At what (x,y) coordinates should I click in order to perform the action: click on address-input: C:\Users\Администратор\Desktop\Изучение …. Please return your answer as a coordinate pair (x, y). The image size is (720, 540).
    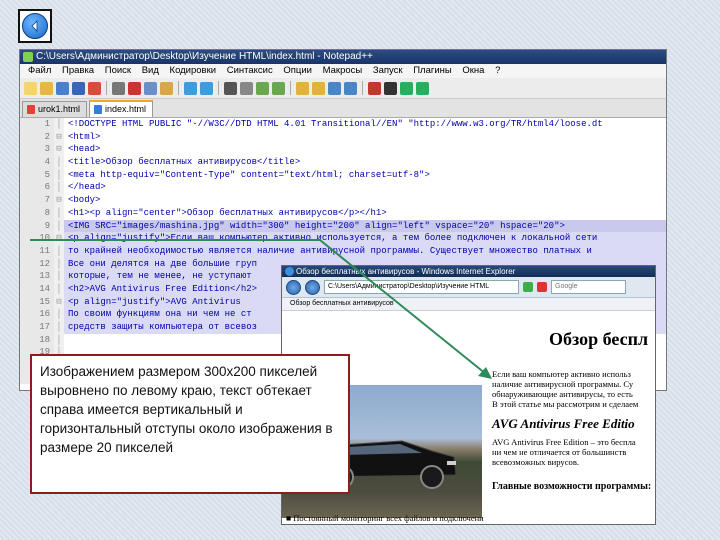
    Looking at the image, I should click on (421, 287).